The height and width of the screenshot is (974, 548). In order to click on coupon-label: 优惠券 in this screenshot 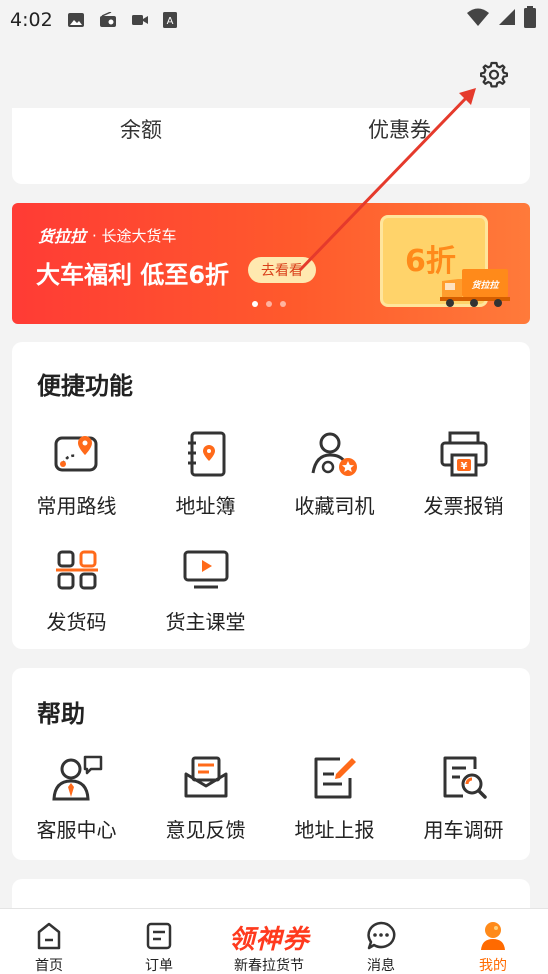, I will do `click(399, 129)`.